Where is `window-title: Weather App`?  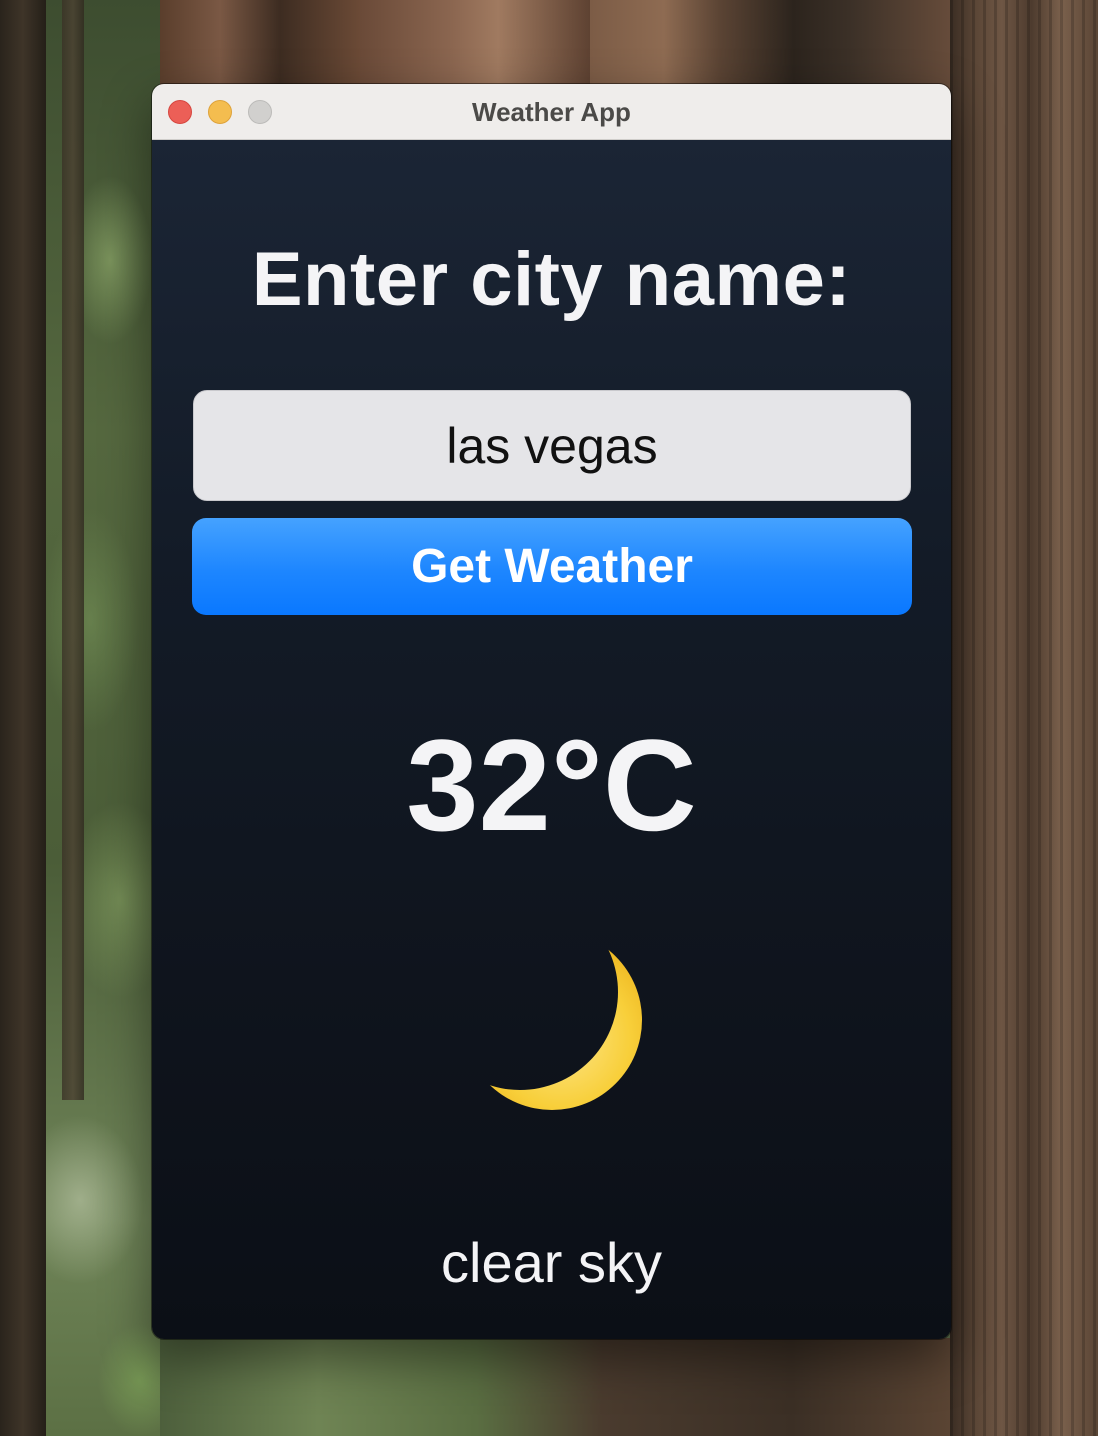
window-title: Weather App is located at coordinates (551, 112).